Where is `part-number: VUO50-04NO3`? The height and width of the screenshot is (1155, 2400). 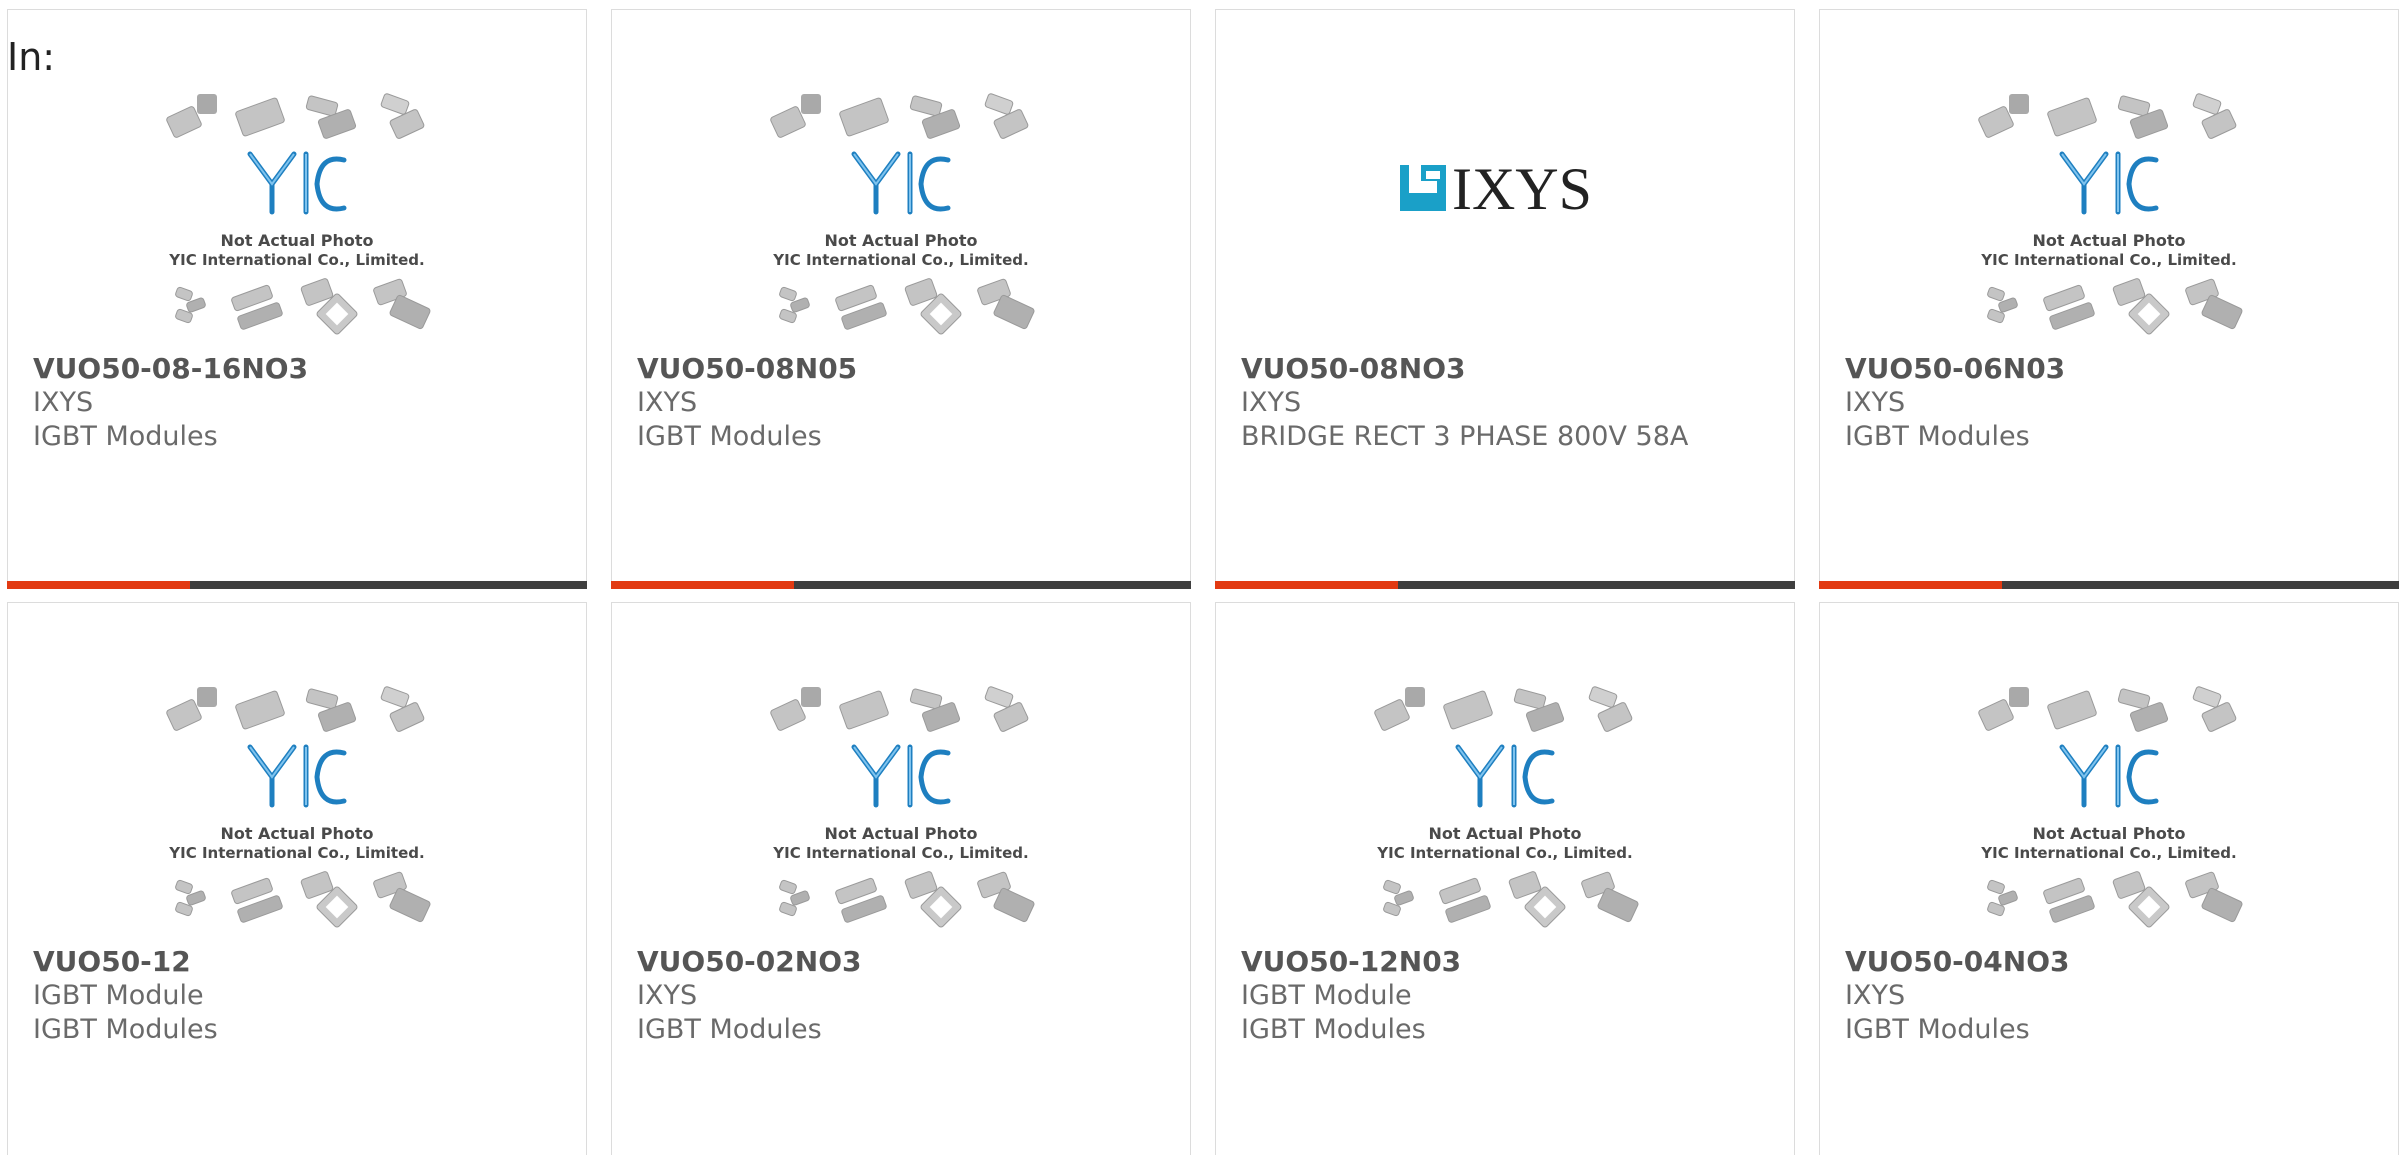 part-number: VUO50-04NO3 is located at coordinates (2116, 962).